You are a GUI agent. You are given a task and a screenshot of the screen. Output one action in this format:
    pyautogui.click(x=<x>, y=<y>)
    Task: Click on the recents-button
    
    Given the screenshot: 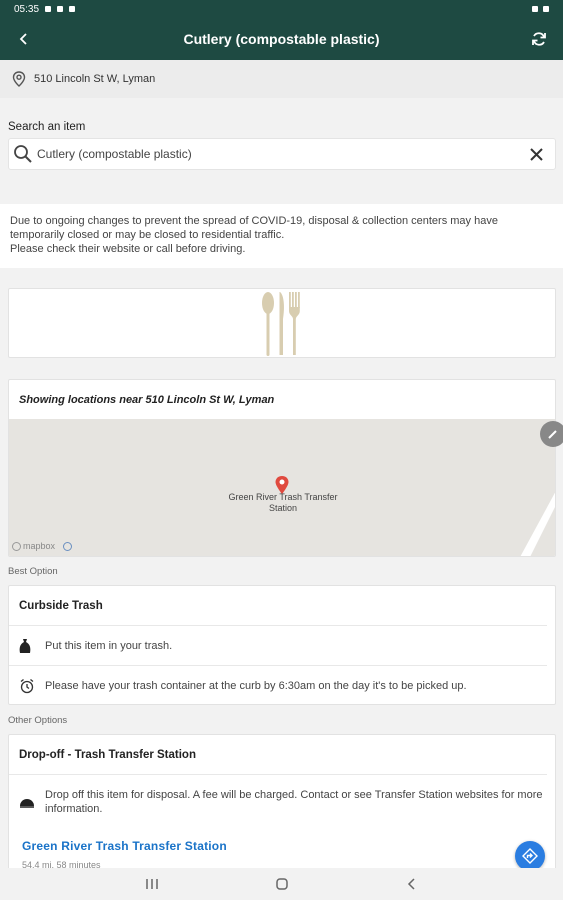 What is the action you would take?
    pyautogui.click(x=152, y=884)
    